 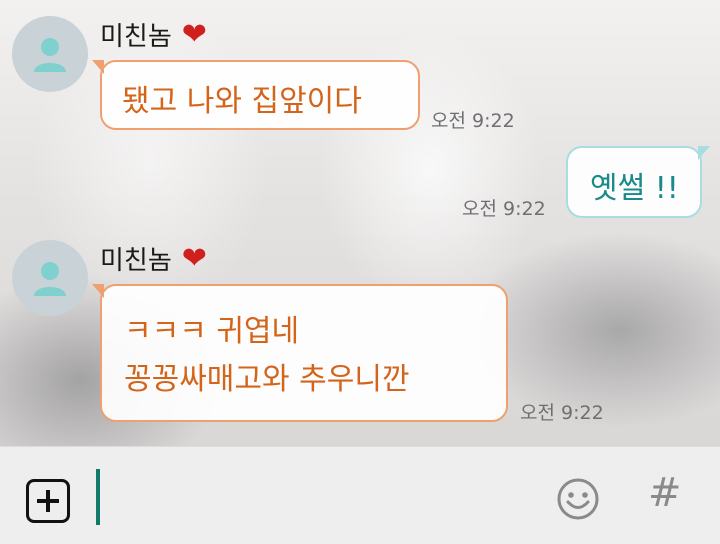 I want to click on message-line: ㅋㅋㅋ 귀엽네, so click(x=212, y=331).